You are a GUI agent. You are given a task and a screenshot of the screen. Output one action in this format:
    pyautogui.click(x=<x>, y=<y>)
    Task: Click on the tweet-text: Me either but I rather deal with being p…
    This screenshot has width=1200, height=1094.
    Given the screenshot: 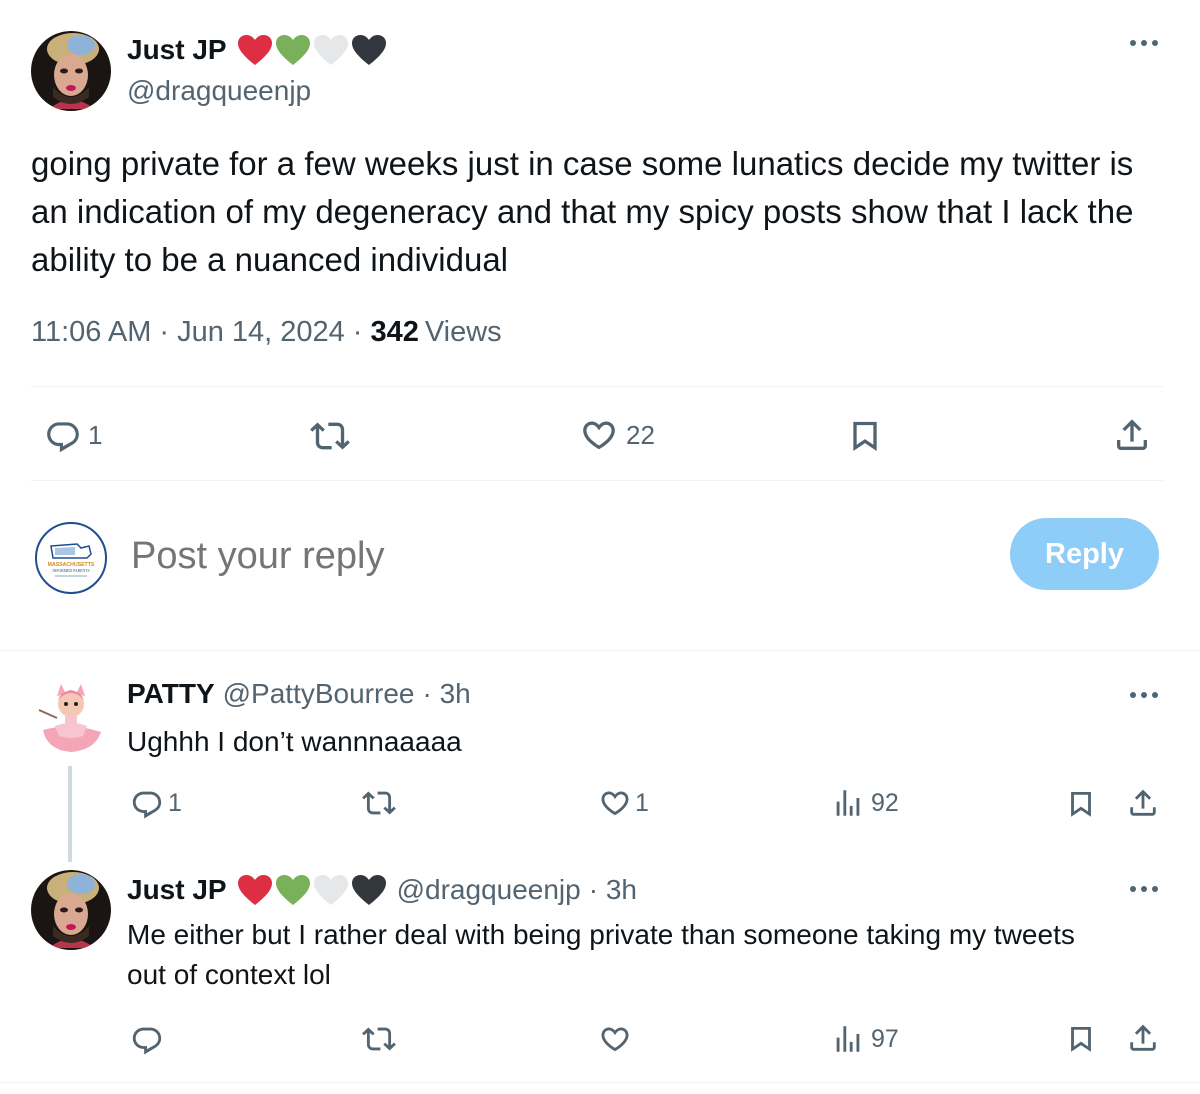 What is the action you would take?
    pyautogui.click(x=601, y=954)
    